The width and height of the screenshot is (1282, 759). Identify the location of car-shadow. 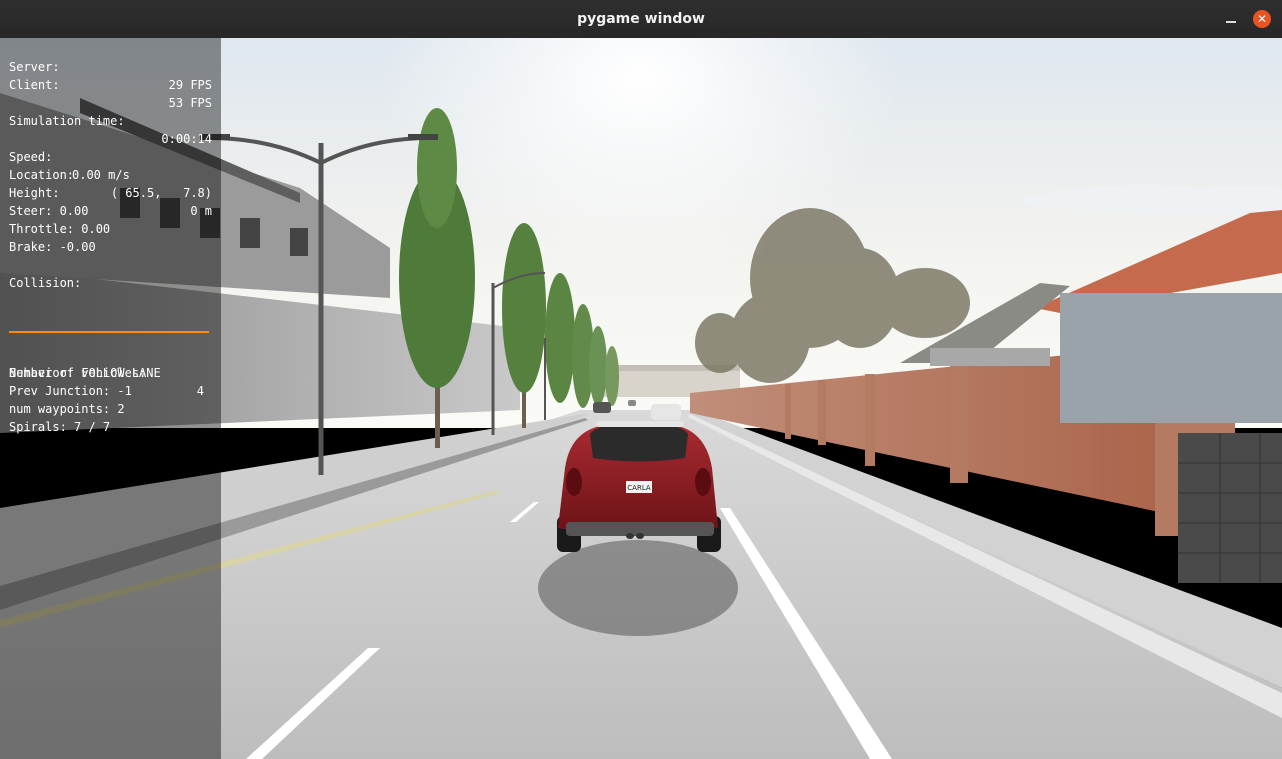
(638, 588).